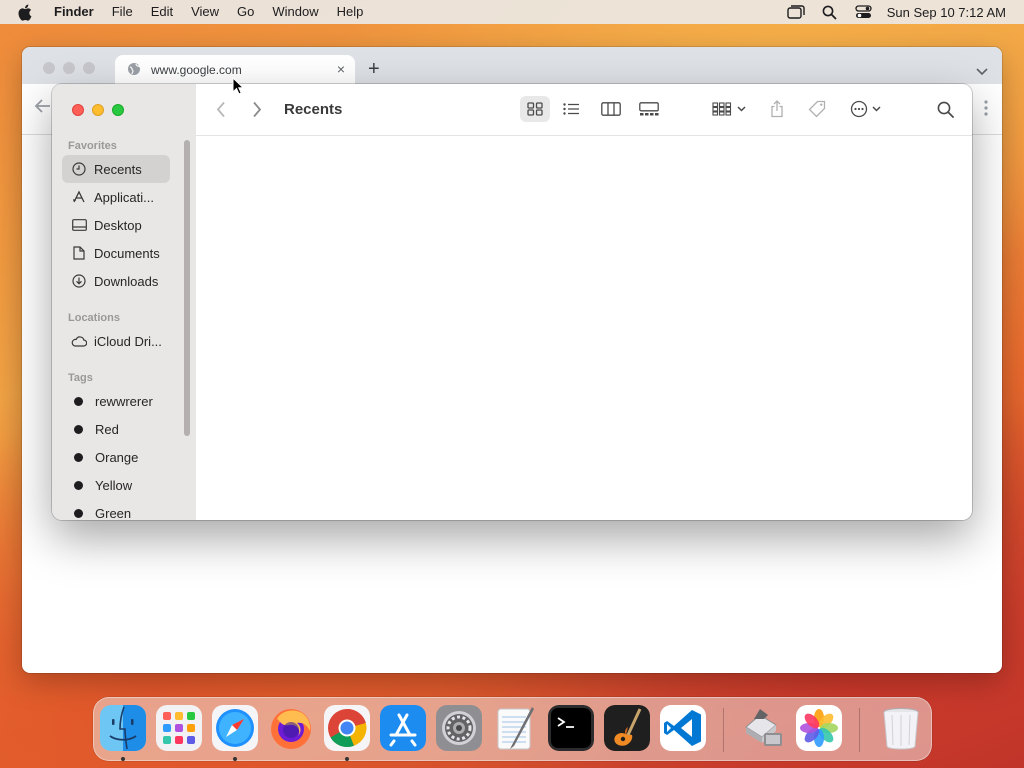  I want to click on menu-view: View, so click(205, 12).